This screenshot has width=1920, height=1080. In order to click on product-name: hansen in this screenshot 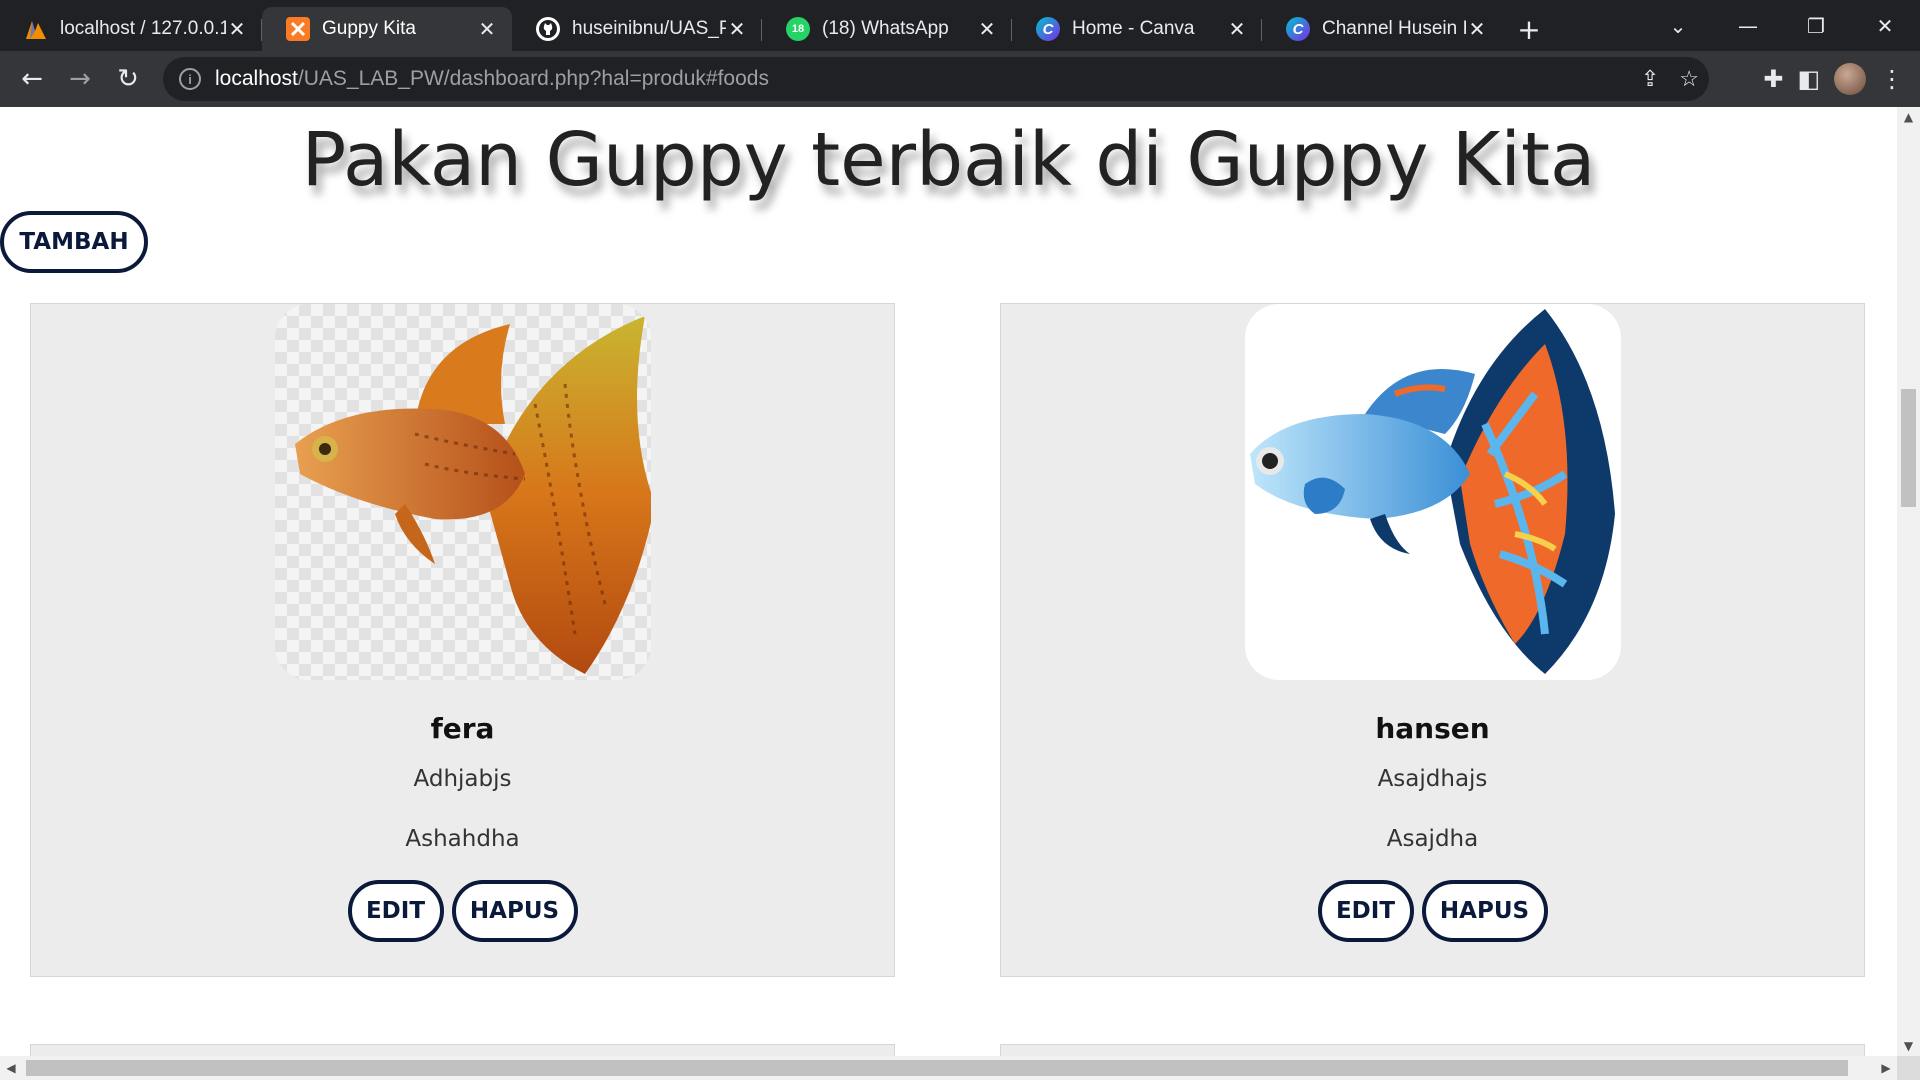, I will do `click(1432, 728)`.